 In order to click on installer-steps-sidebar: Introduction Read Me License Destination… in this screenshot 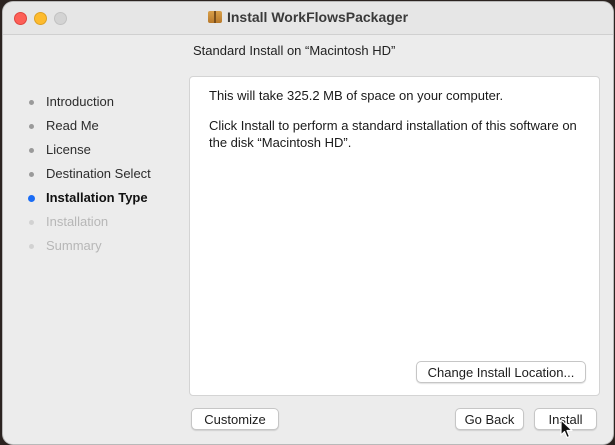, I will do `click(88, 174)`.